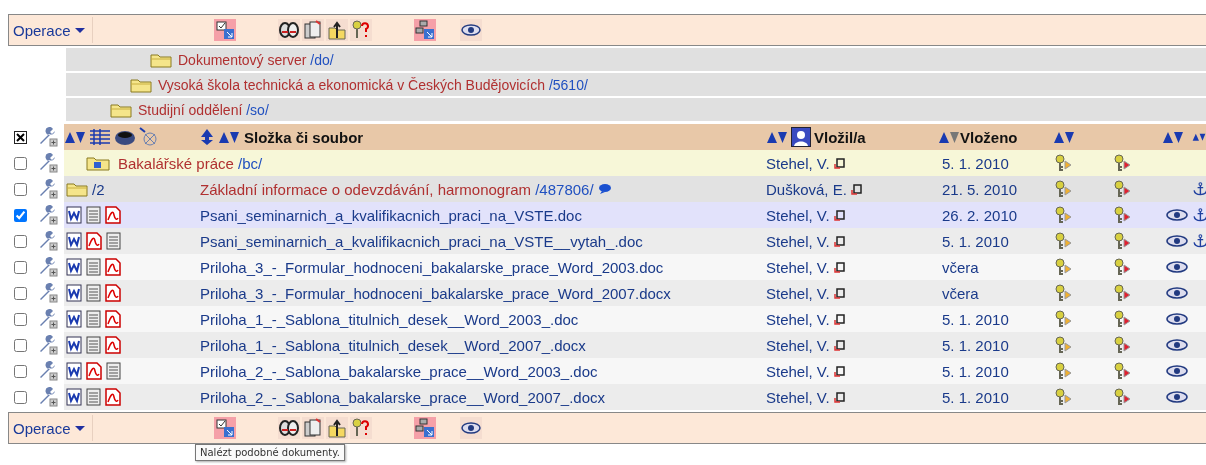 The width and height of the screenshot is (1206, 465). Describe the element at coordinates (989, 137) in the screenshot. I see `column-header: Vloženo` at that location.